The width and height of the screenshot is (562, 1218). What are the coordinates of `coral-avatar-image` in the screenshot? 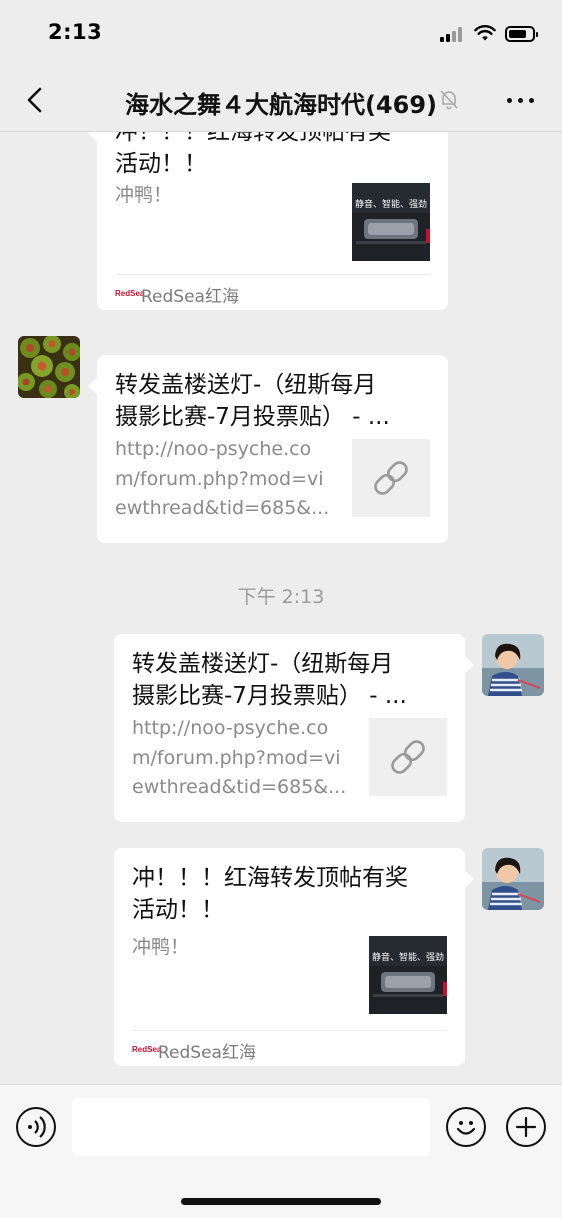 It's located at (49, 367).